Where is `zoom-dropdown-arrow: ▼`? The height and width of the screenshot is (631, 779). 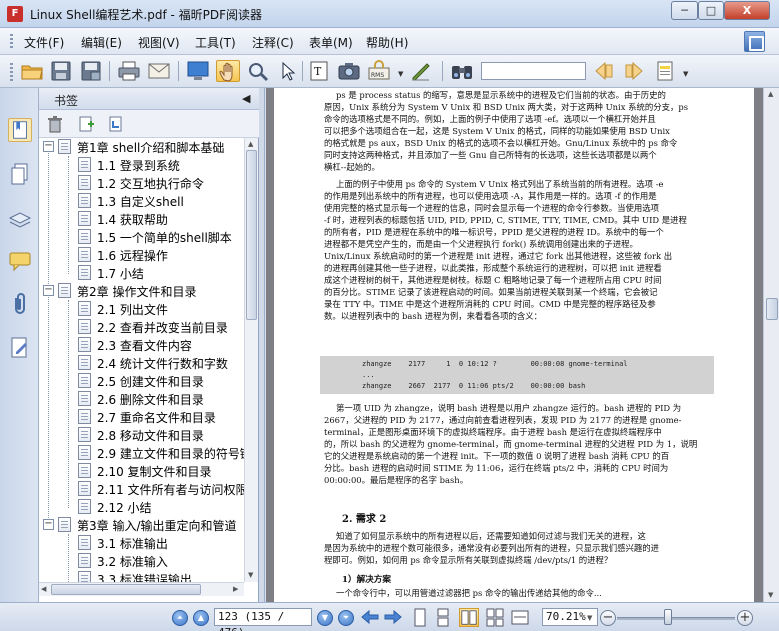 zoom-dropdown-arrow: ▼ is located at coordinates (589, 618).